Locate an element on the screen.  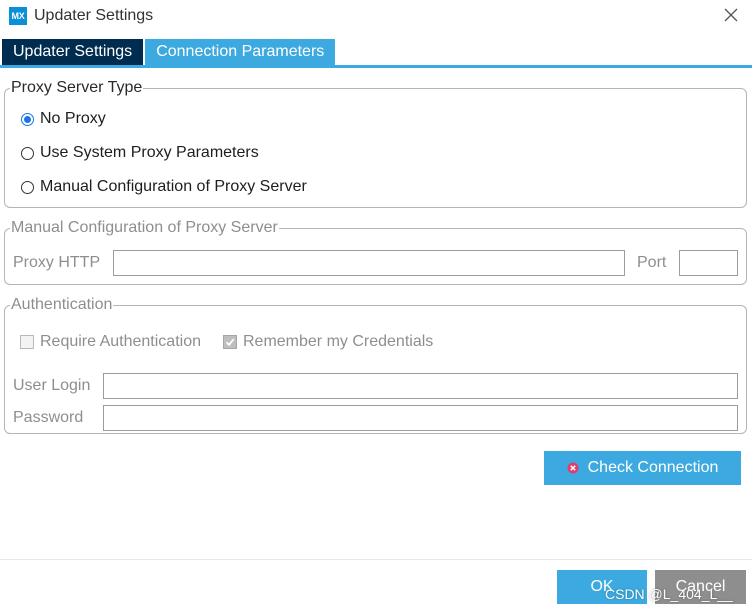
tab-updater-settings: Updater Settings is located at coordinates (73, 52).